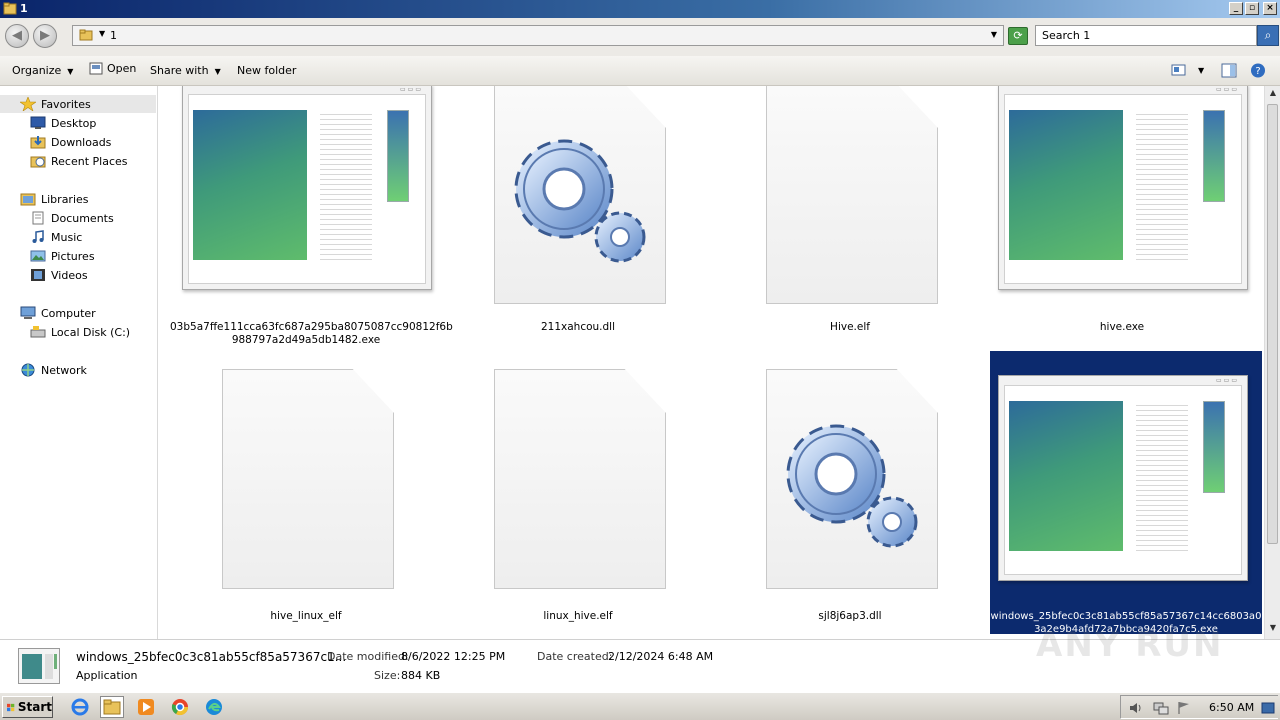 The image size is (1280, 720). What do you see at coordinates (112, 68) in the screenshot?
I see `open-button: Open` at bounding box center [112, 68].